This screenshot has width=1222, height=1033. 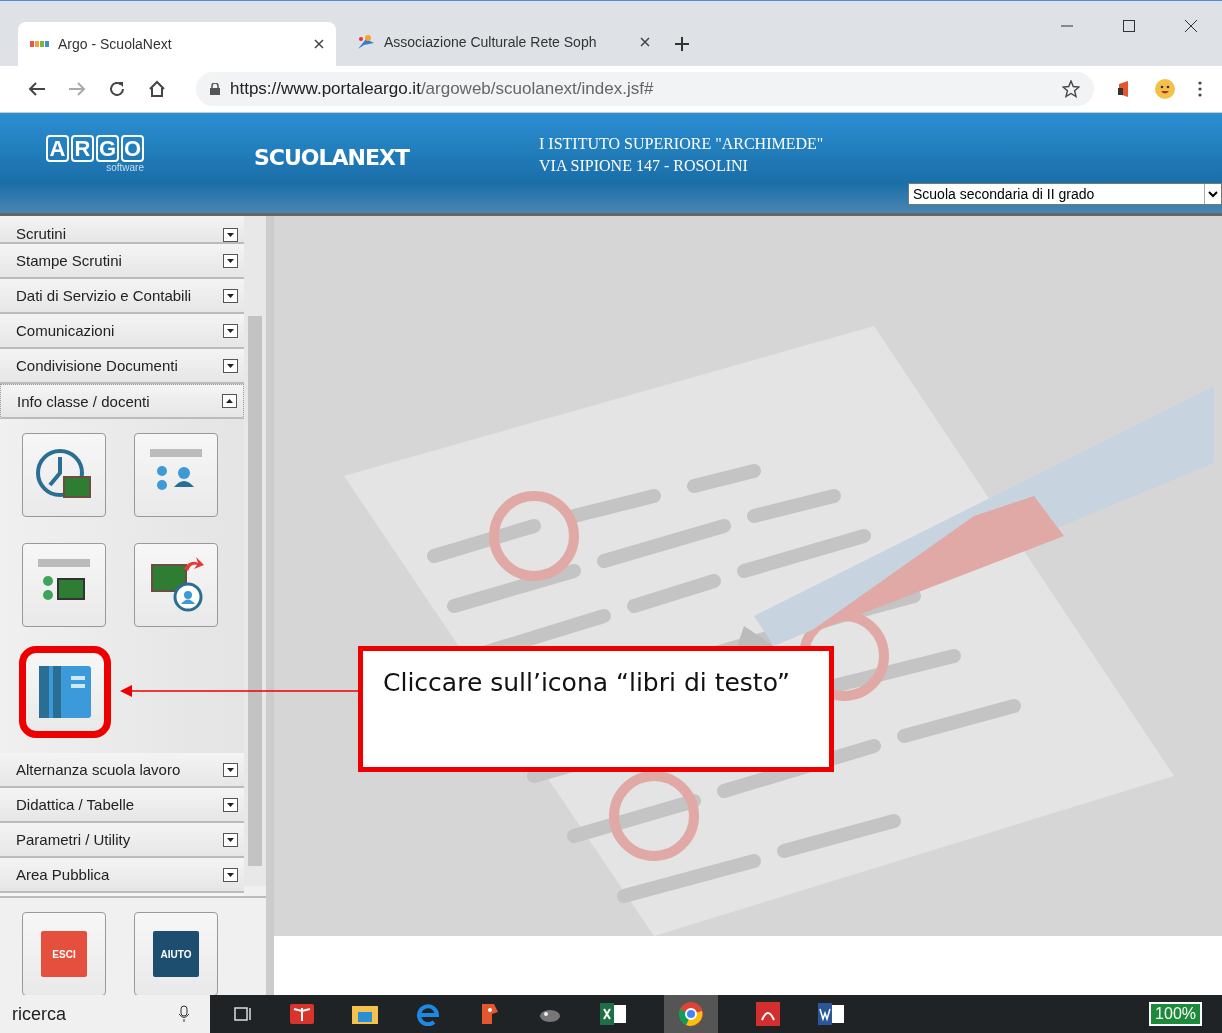 I want to click on document-app-icon, so click(x=831, y=1014).